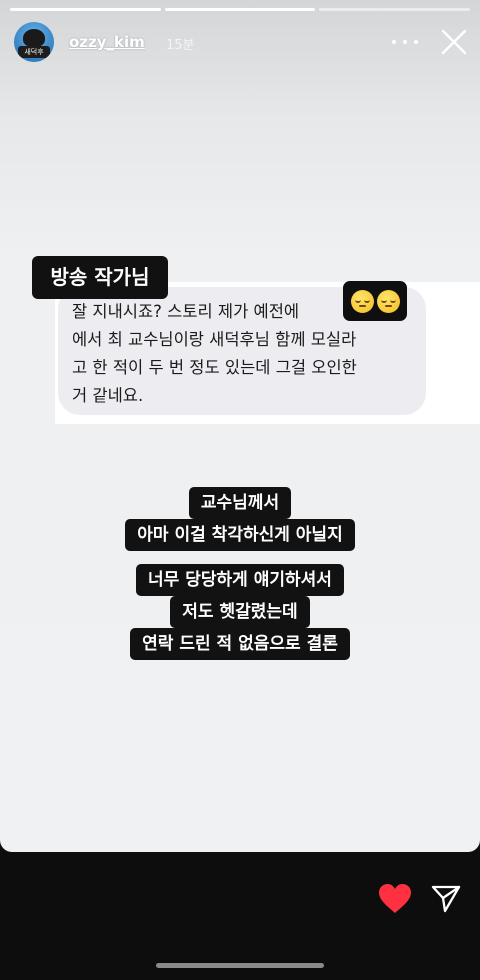  I want to click on caption-line: 너무 당당하게 얘기하셔서, so click(240, 580).